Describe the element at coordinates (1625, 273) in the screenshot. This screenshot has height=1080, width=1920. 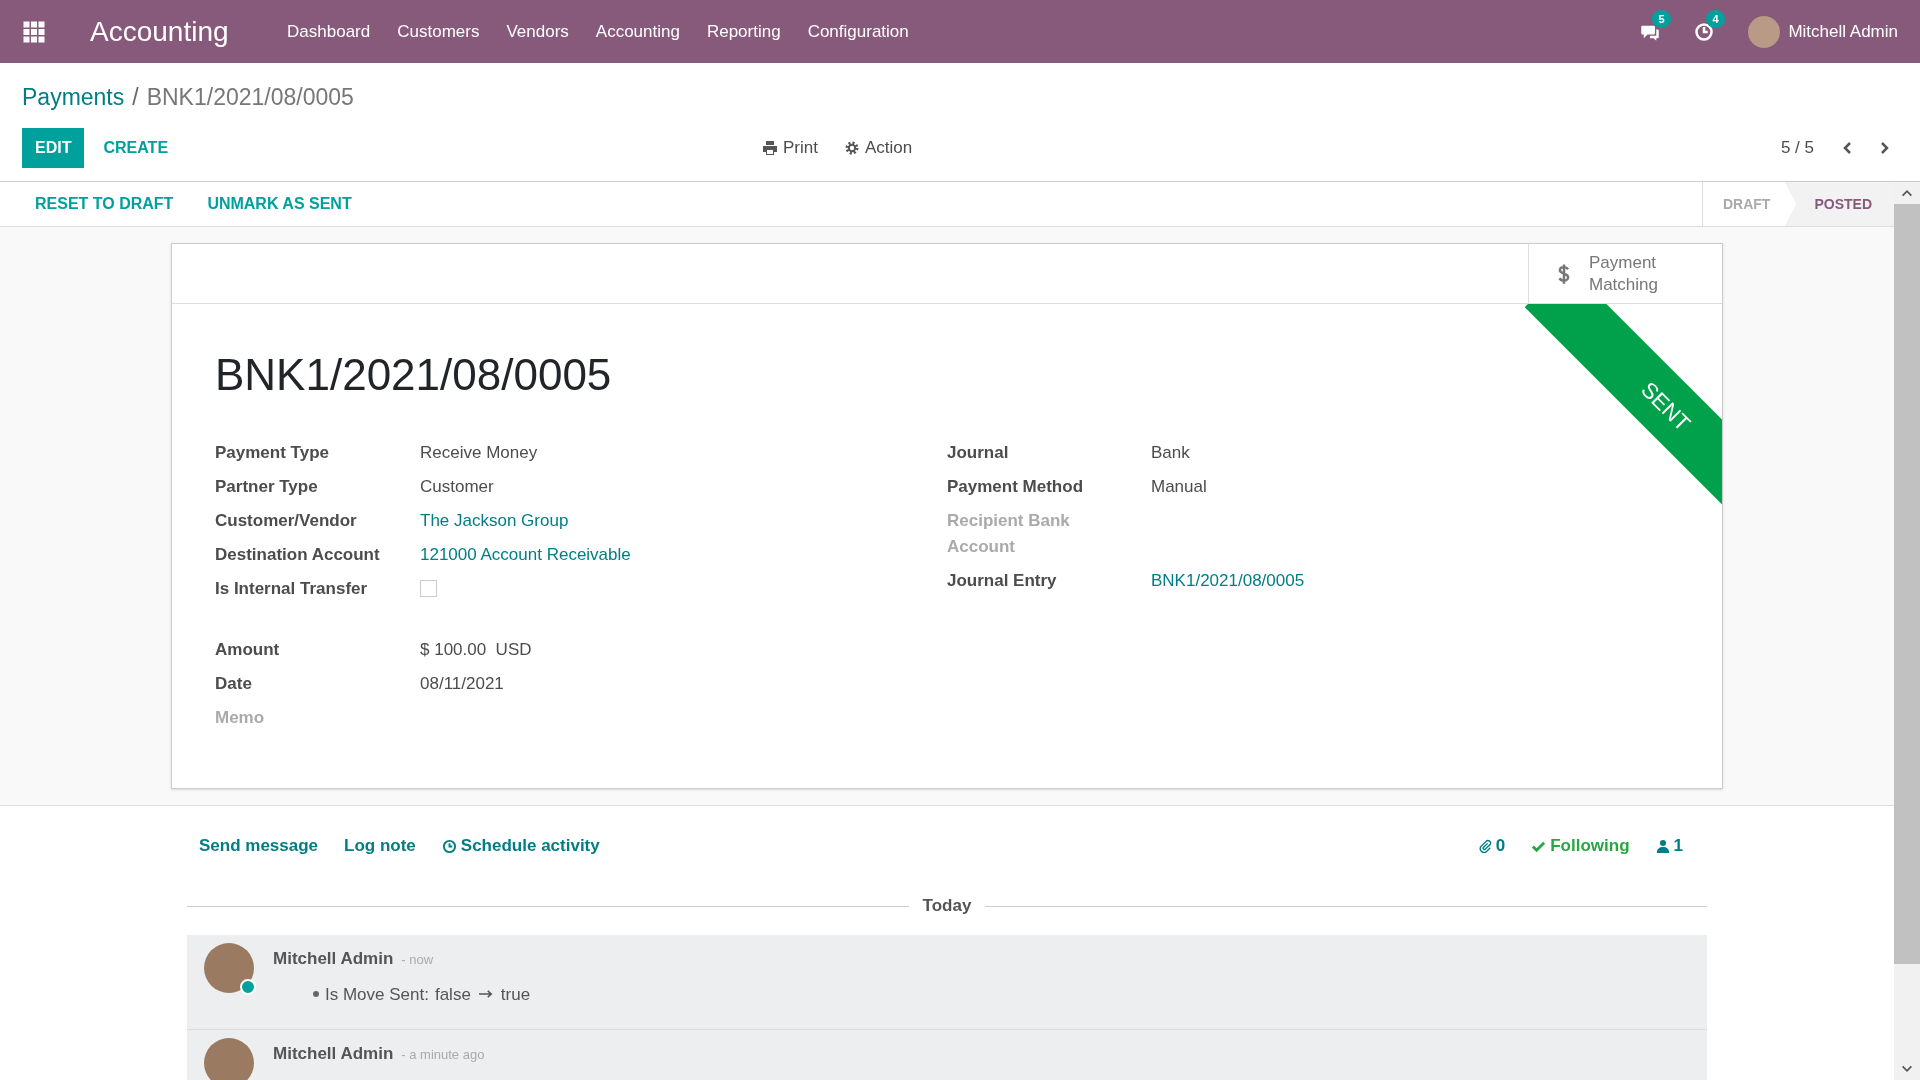
I see `payment-matching-button: Payment Matching` at that location.